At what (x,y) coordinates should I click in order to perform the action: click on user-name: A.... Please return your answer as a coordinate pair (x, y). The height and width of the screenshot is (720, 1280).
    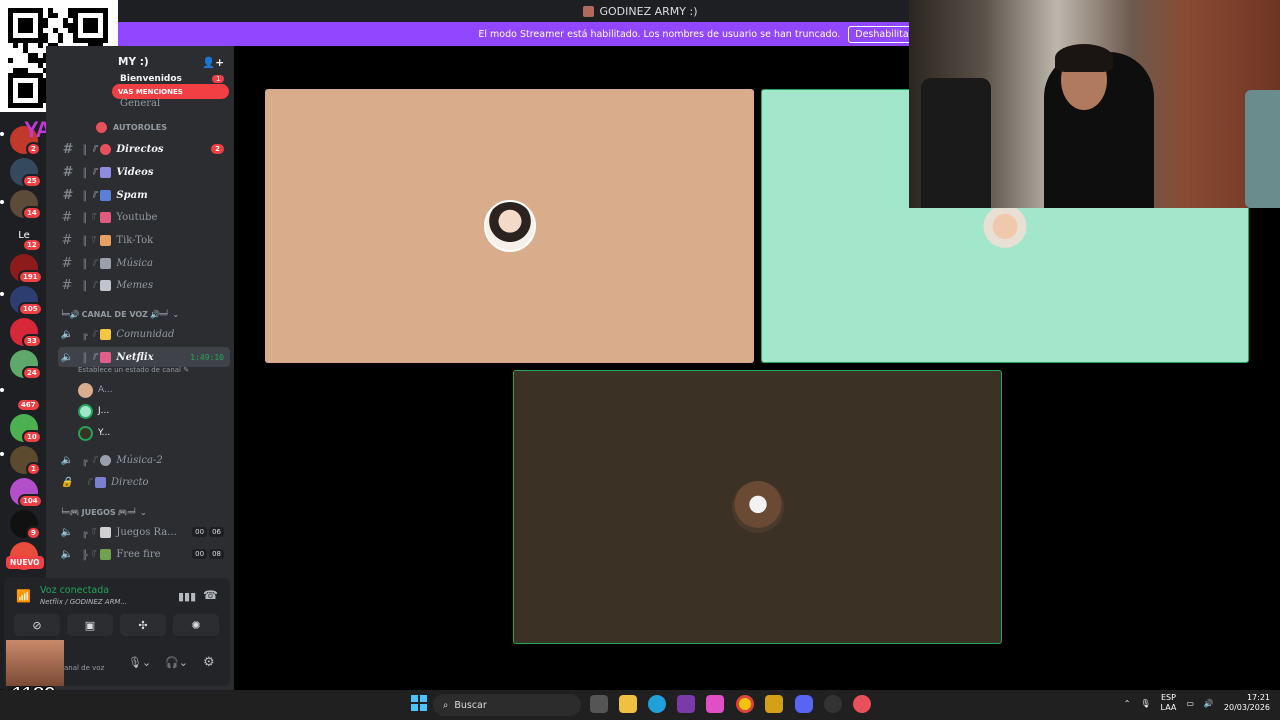
    Looking at the image, I should click on (105, 390).